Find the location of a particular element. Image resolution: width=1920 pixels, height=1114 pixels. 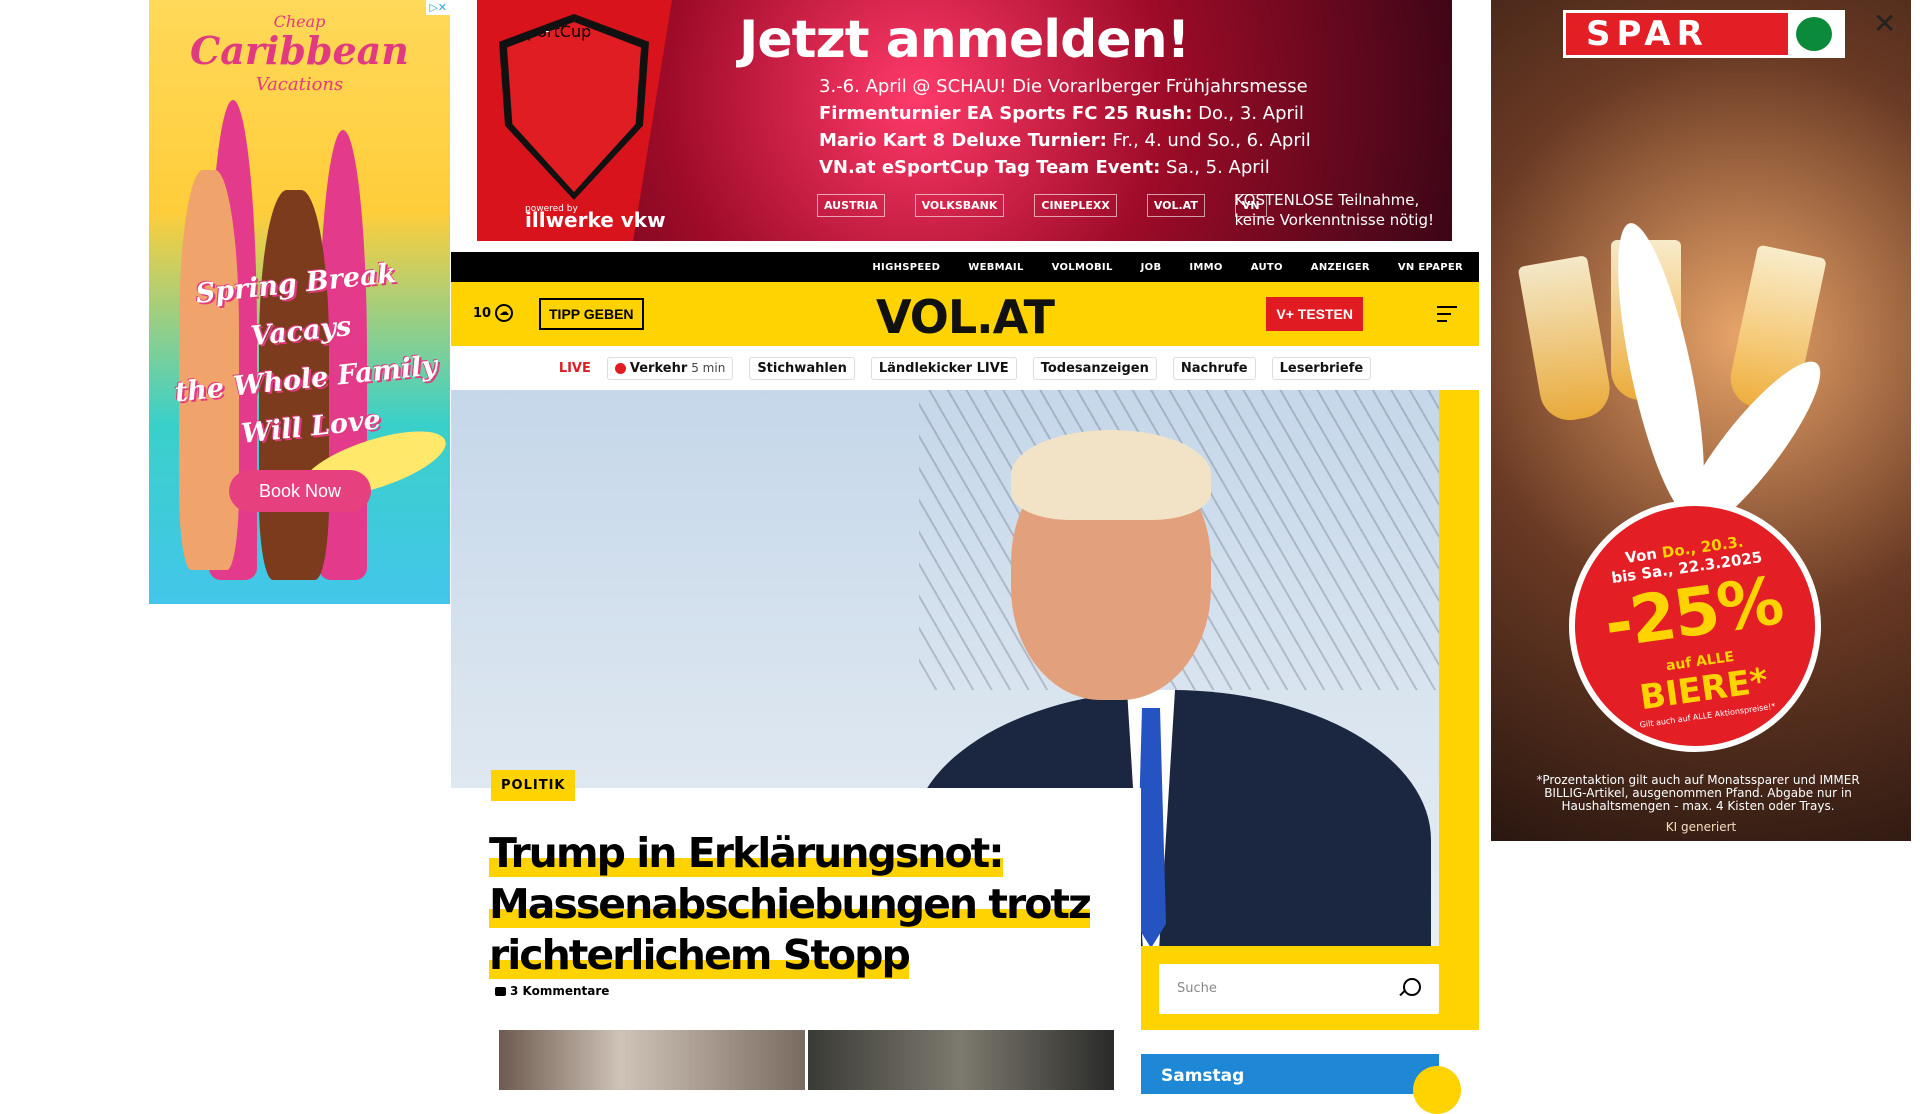

cineplexx-logo: CINEPLEXX is located at coordinates (1075, 205).